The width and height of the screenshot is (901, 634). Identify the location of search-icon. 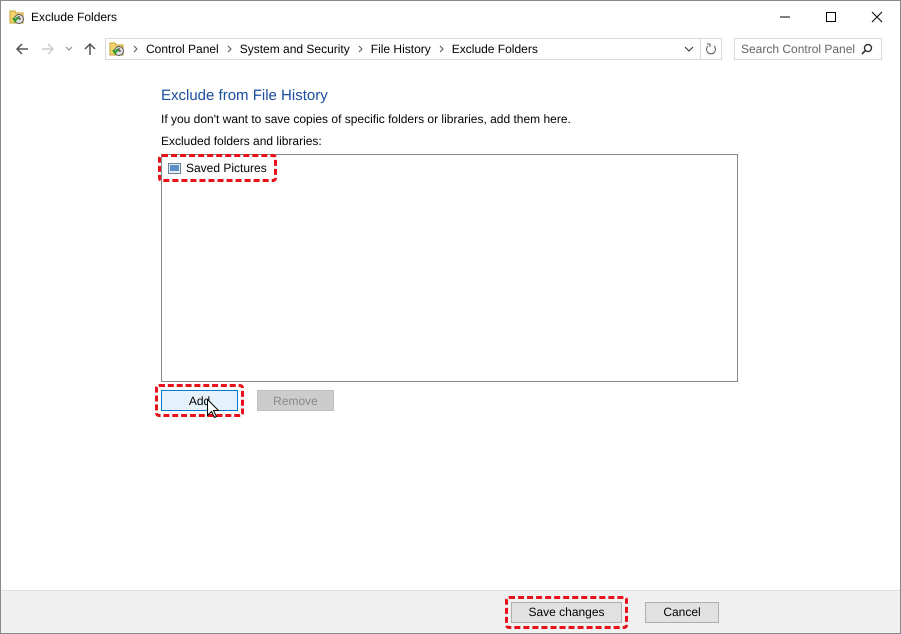
(867, 49).